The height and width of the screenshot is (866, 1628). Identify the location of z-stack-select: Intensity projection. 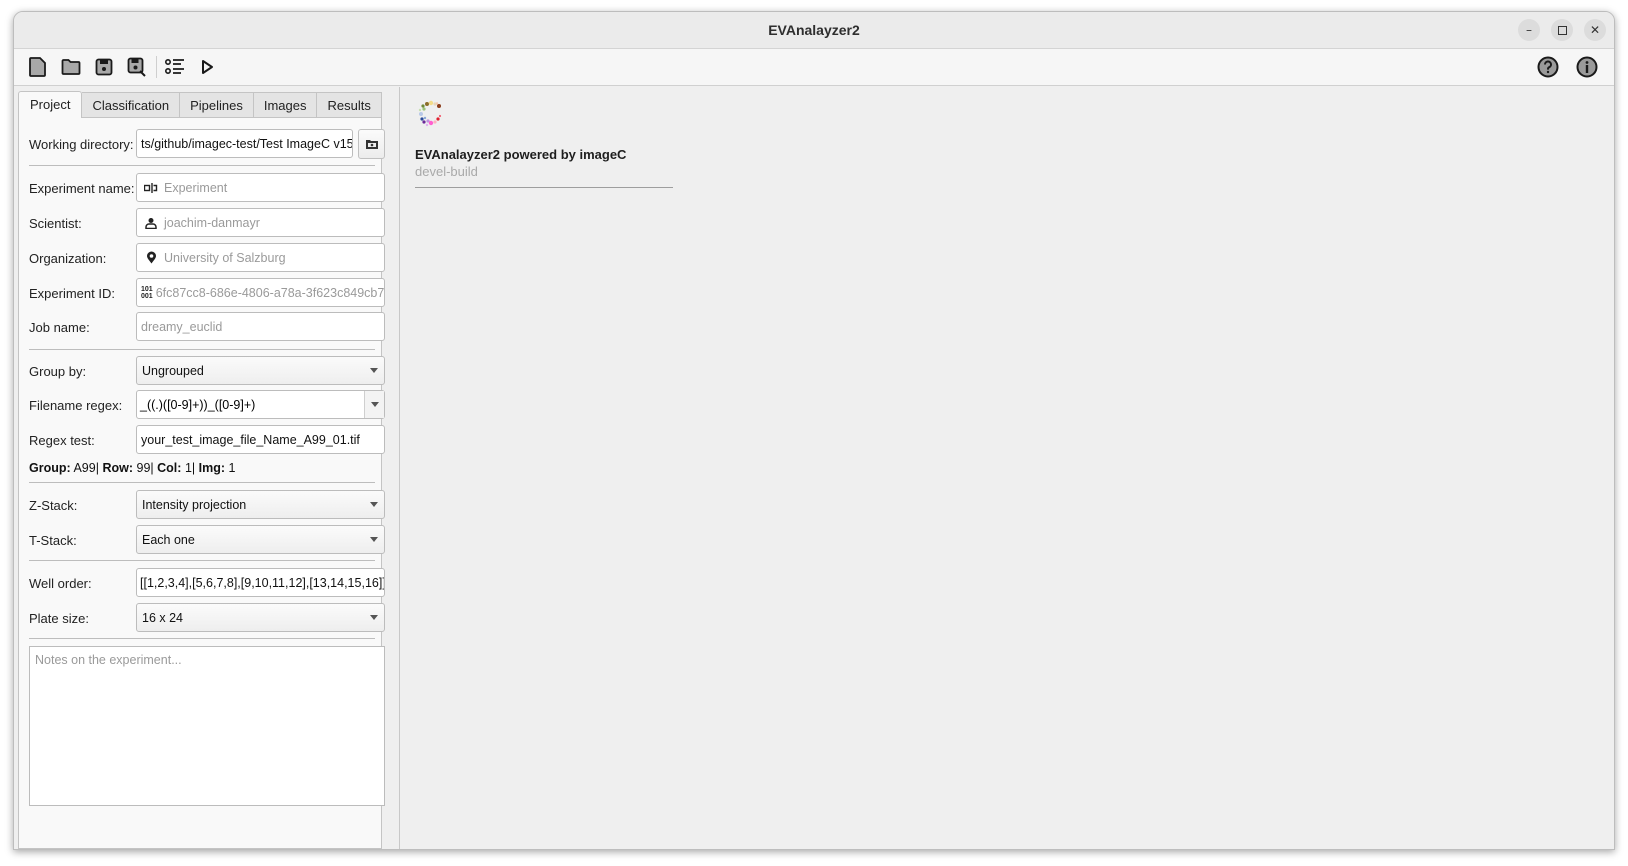
(260, 504).